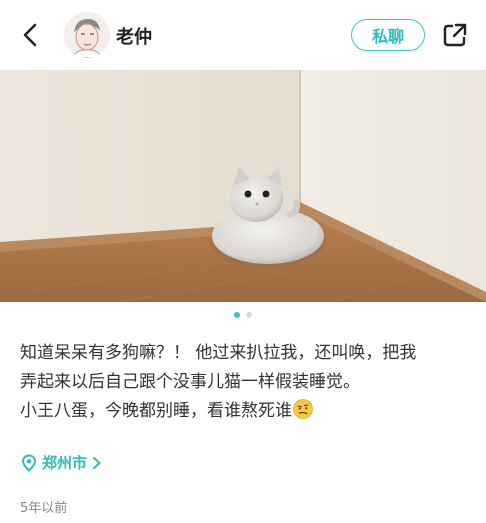 The height and width of the screenshot is (523, 486). What do you see at coordinates (218, 353) in the screenshot?
I see `post-line: 知道呆呆有多狗嘛？！ 他过来扒拉我，还叫唤，把我` at bounding box center [218, 353].